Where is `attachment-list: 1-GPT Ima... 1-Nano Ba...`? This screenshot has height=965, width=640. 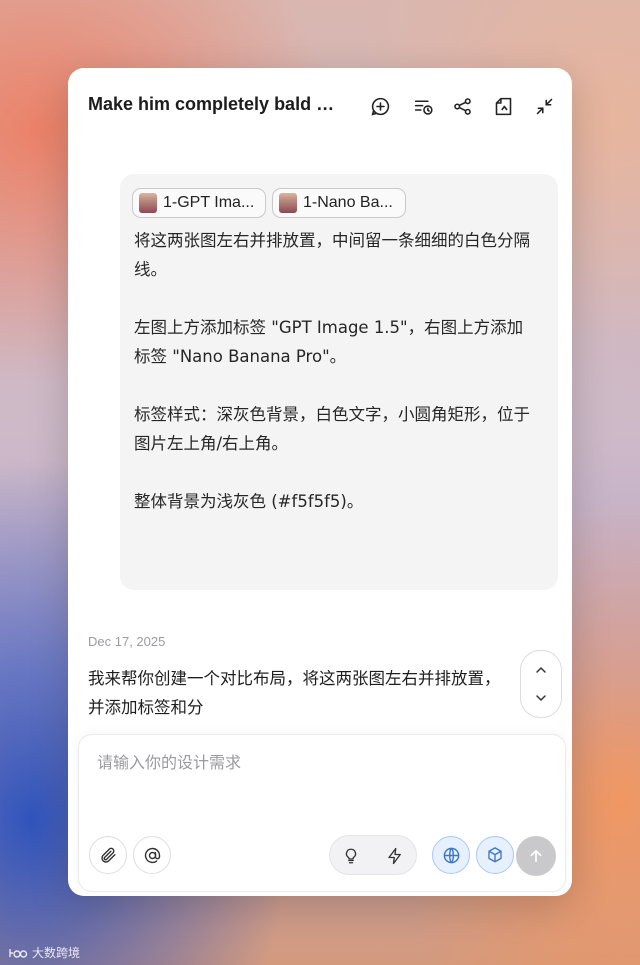
attachment-list: 1-GPT Ima... 1-Nano Ba... is located at coordinates (269, 203).